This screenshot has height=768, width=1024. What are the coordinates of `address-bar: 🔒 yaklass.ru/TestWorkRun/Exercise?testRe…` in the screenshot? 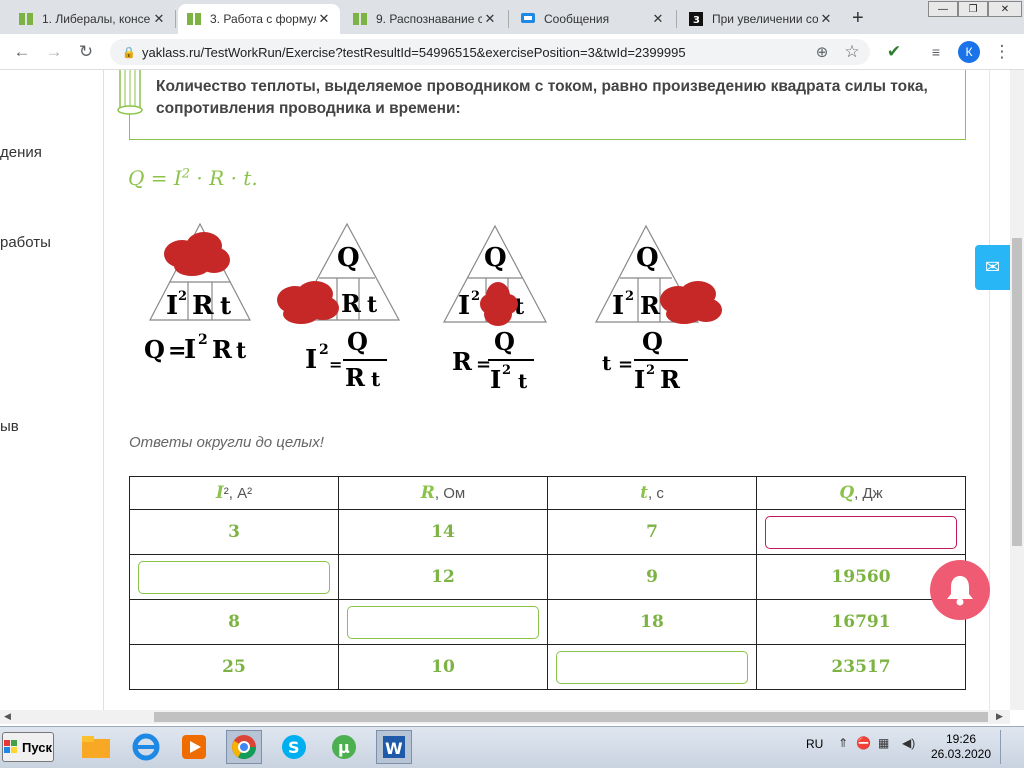 It's located at (490, 52).